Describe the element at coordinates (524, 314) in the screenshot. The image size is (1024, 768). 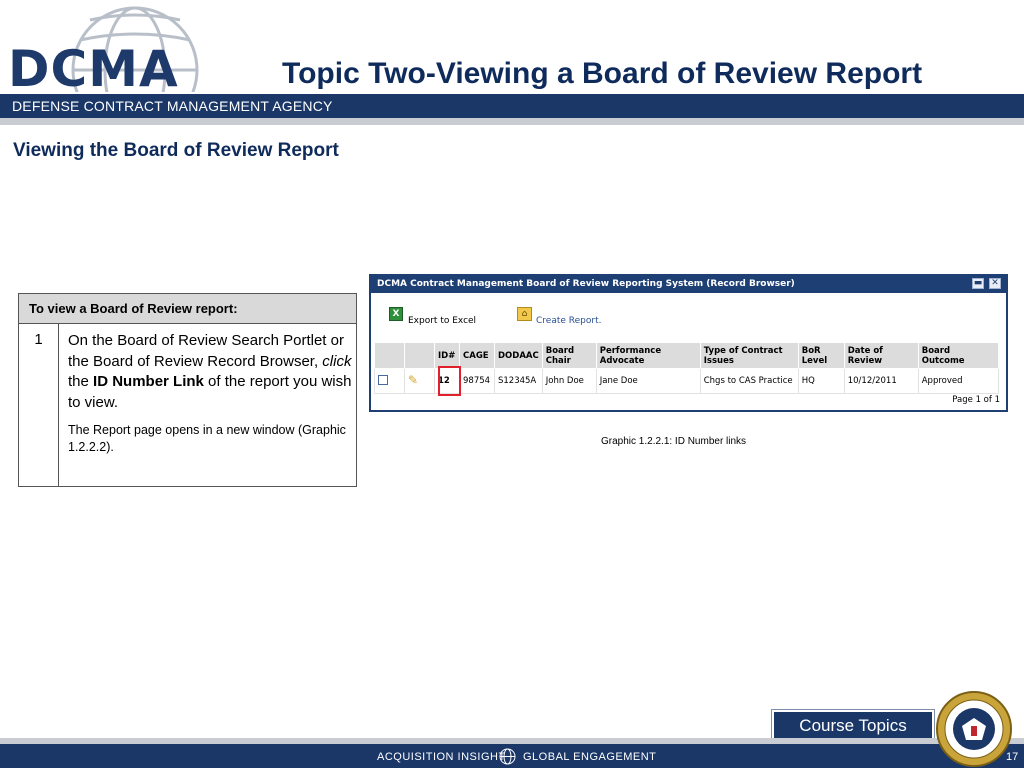
I see `create-report-icon: ⌂` at that location.